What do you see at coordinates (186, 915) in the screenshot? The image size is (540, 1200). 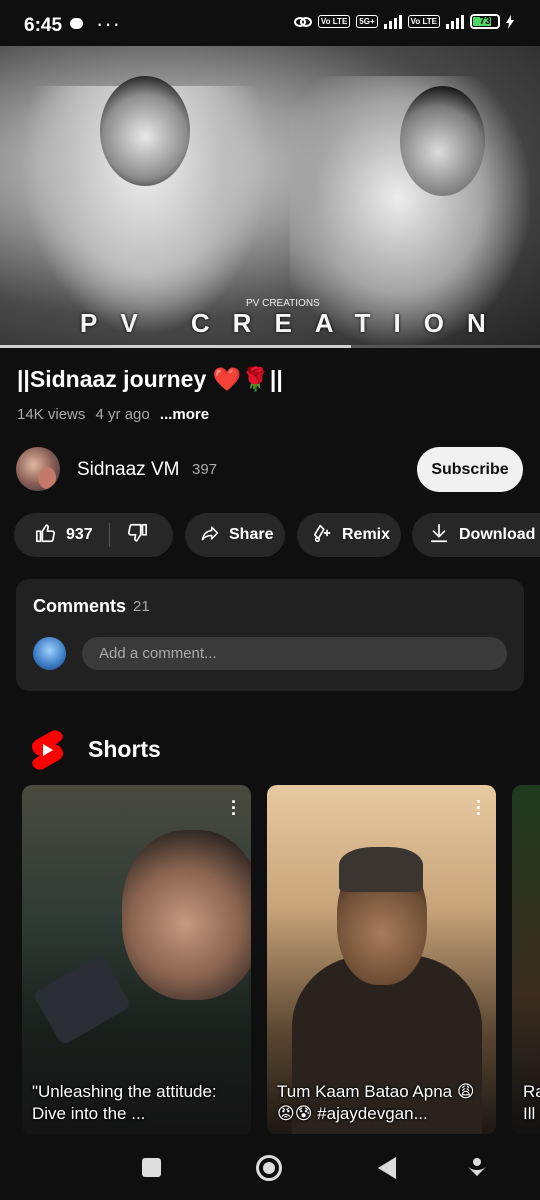 I see `short-thumbnail-face` at bounding box center [186, 915].